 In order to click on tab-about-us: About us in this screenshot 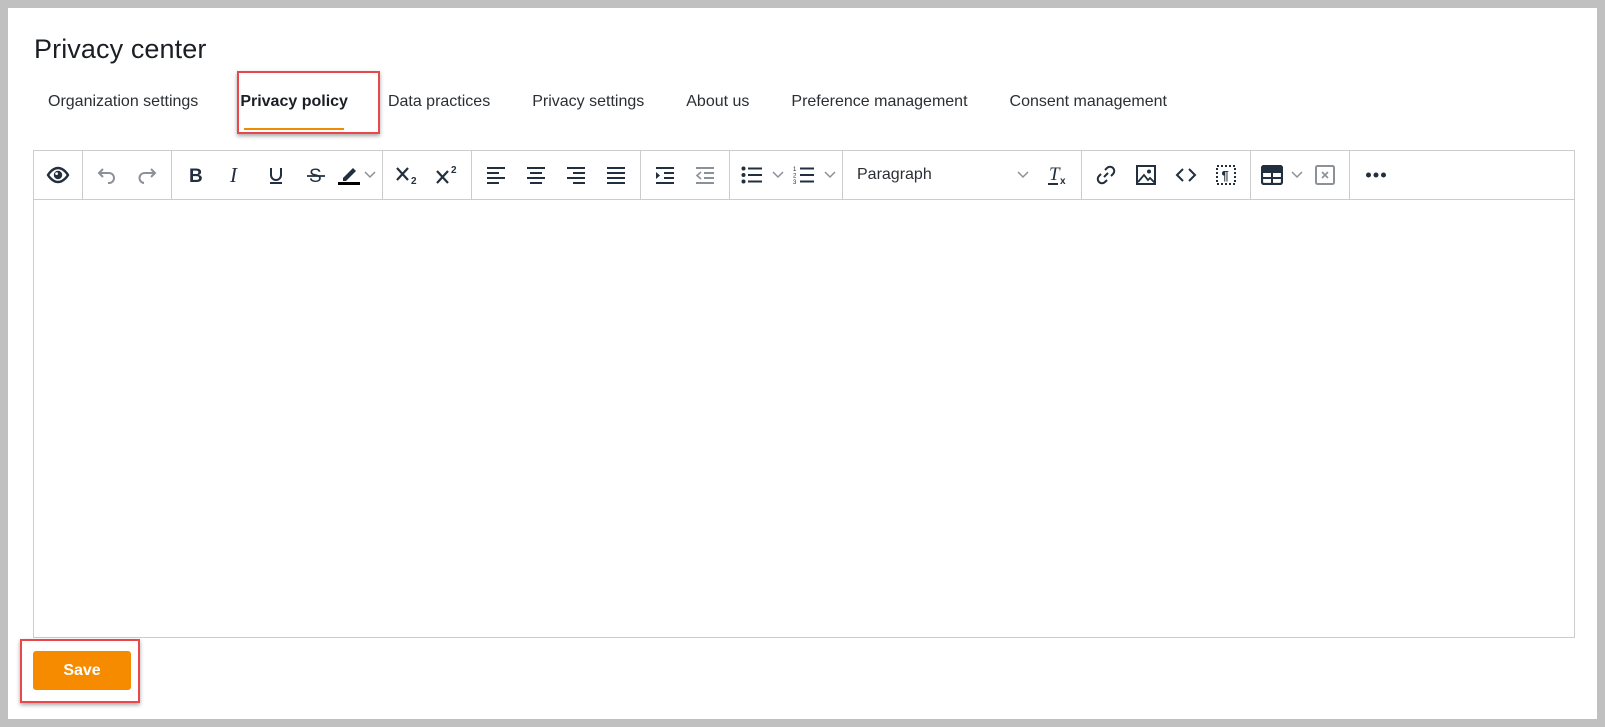, I will do `click(717, 105)`.